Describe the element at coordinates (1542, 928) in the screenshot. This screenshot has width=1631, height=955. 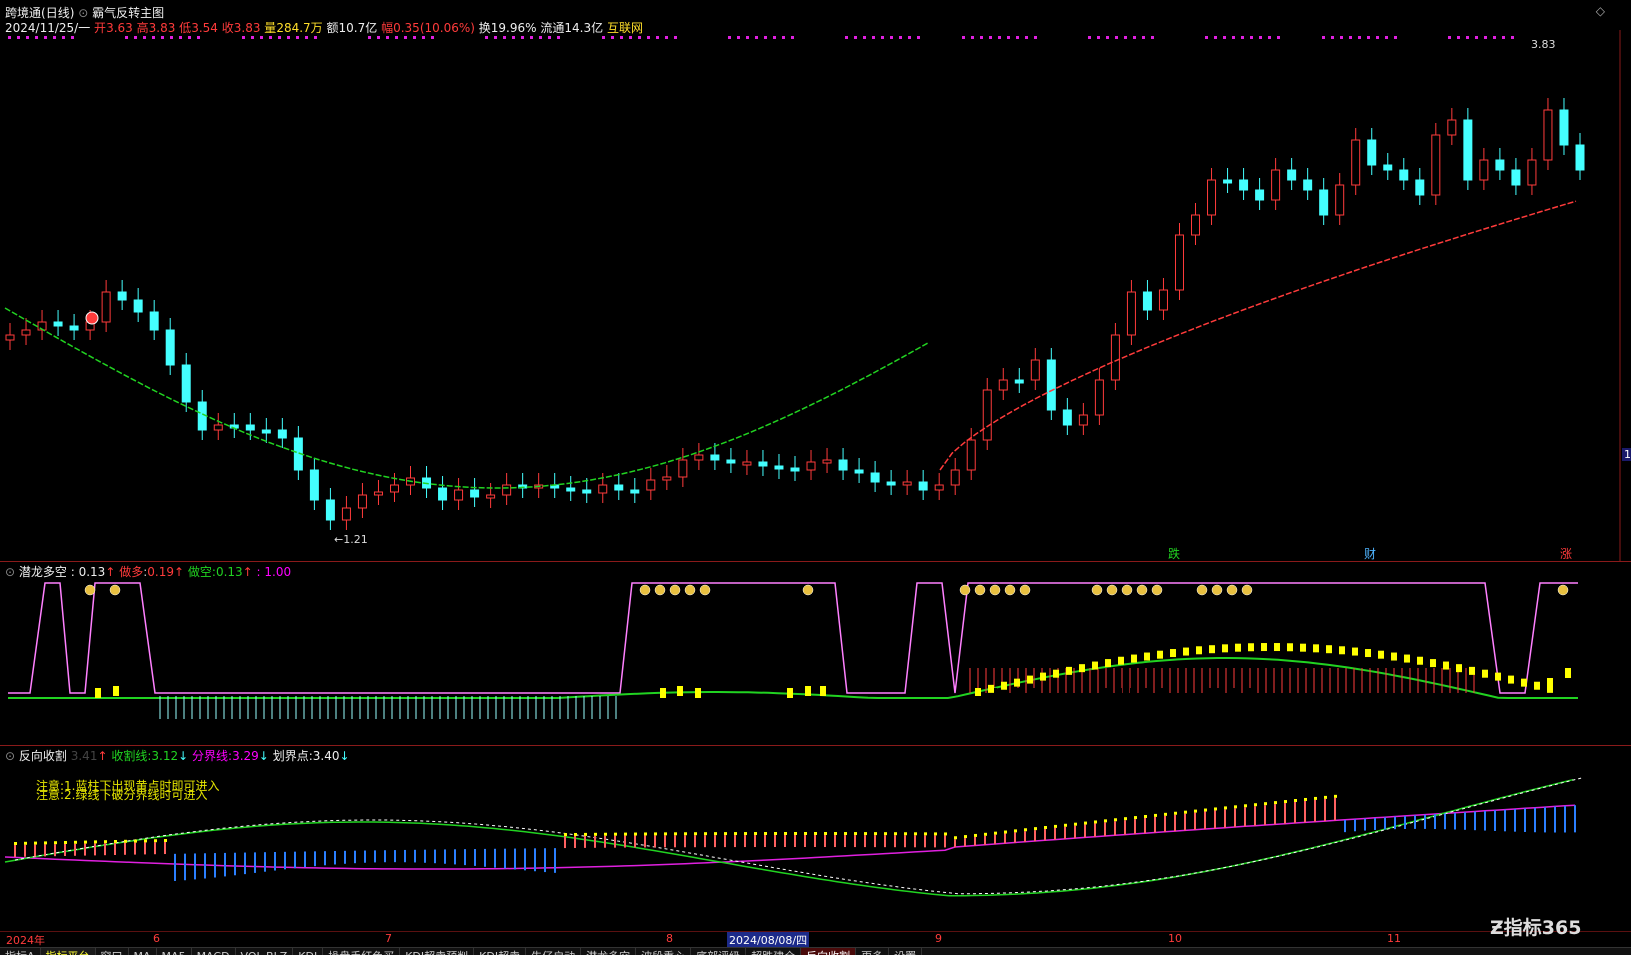
I see `watermark-text: 指标365` at that location.